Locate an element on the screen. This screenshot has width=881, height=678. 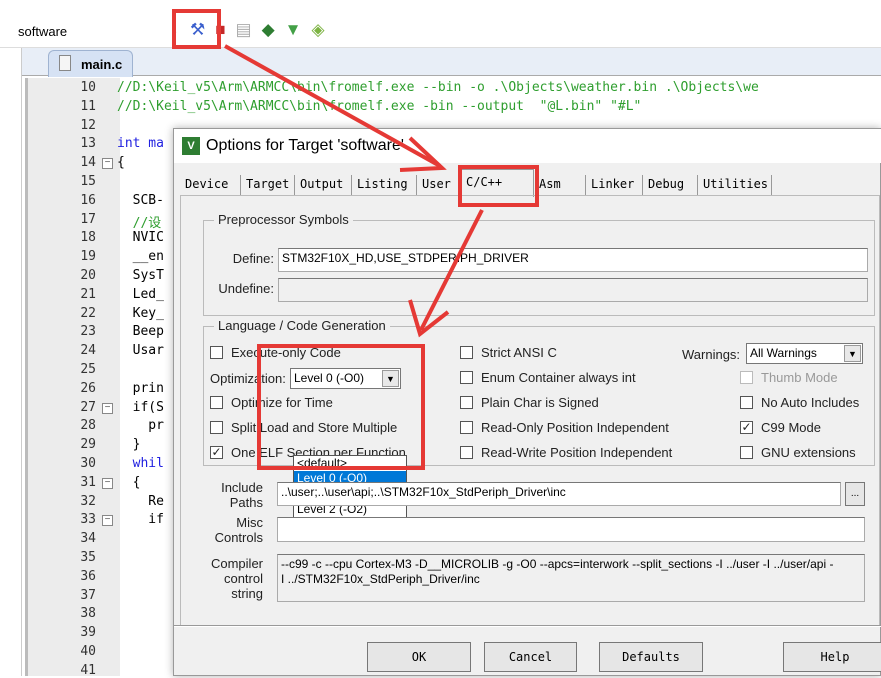
line-number: 37 is located at coordinates (88, 595).